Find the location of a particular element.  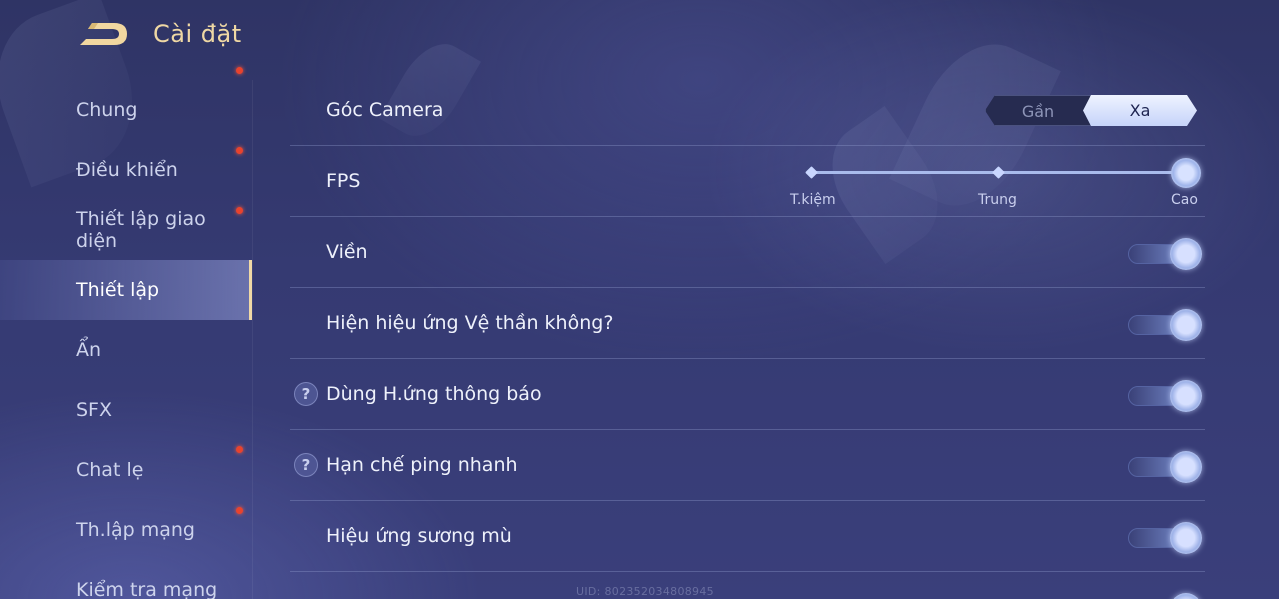

fps-stop-eco is located at coordinates (811, 172).